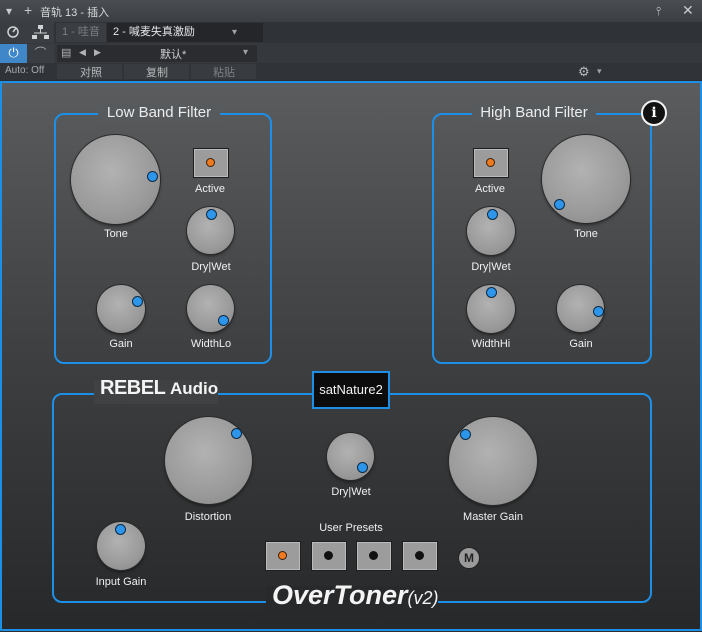 This screenshot has width=702, height=632. What do you see at coordinates (208, 460) in the screenshot?
I see `distortion-knob` at bounding box center [208, 460].